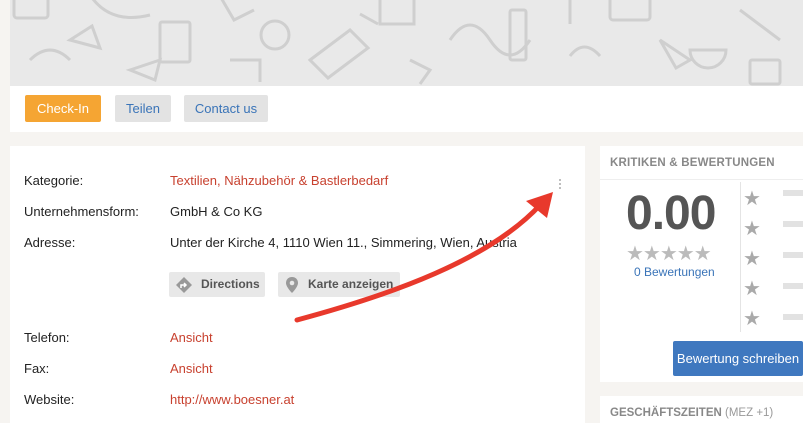 Image resolution: width=803 pixels, height=423 pixels. Describe the element at coordinates (216, 211) in the screenshot. I see `company-type-value: GmbH & Co KG` at that location.